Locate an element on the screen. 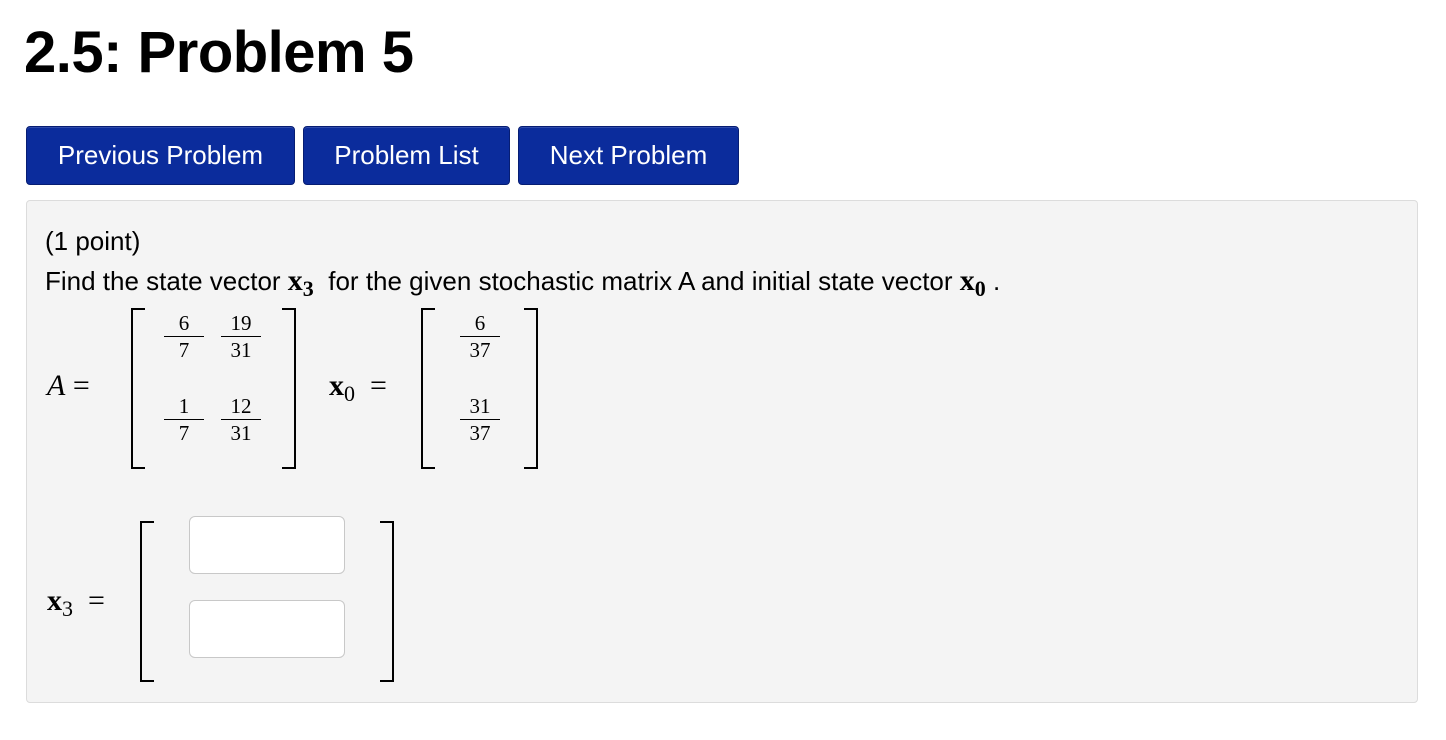  matrix-a-entry-1-1: 67 is located at coordinates (184, 336).